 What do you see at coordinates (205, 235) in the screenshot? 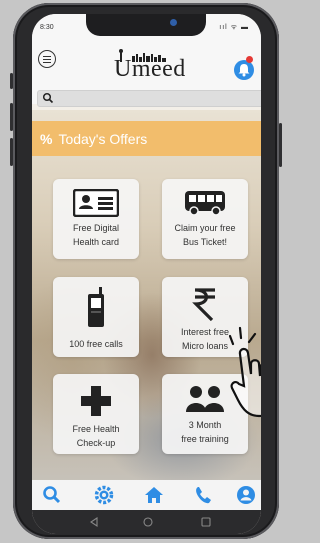
I see `card-label: Claim your free Bus Ticket!` at bounding box center [205, 235].